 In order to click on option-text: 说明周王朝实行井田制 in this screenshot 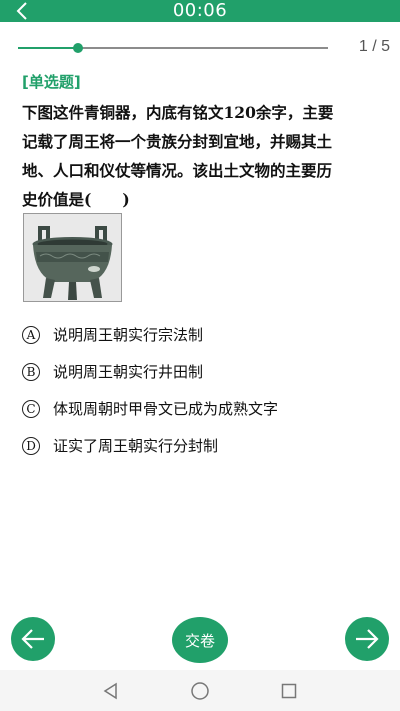, I will do `click(128, 372)`.